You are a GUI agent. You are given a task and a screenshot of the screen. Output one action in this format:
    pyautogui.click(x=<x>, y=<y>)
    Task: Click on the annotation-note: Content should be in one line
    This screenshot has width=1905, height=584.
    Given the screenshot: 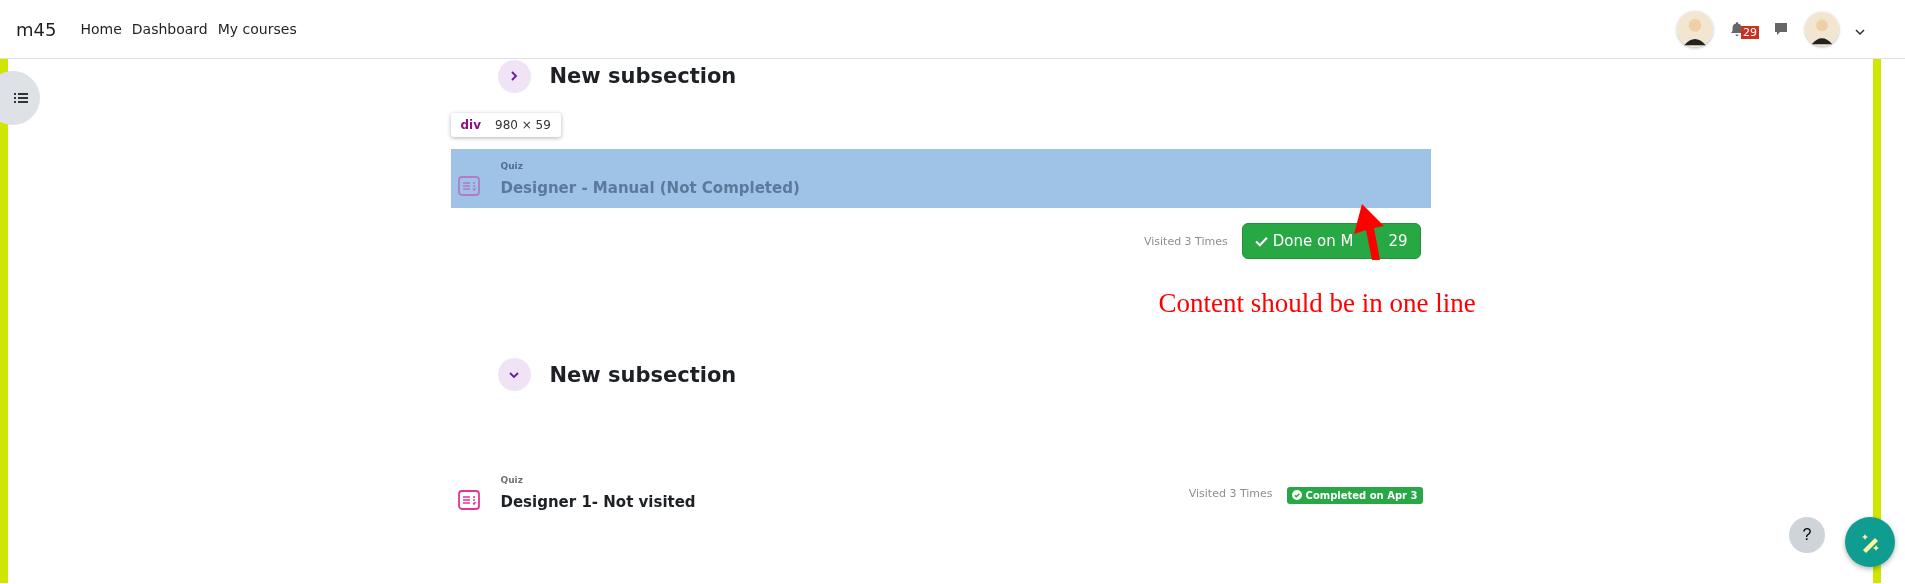 What is the action you would take?
    pyautogui.click(x=1317, y=303)
    